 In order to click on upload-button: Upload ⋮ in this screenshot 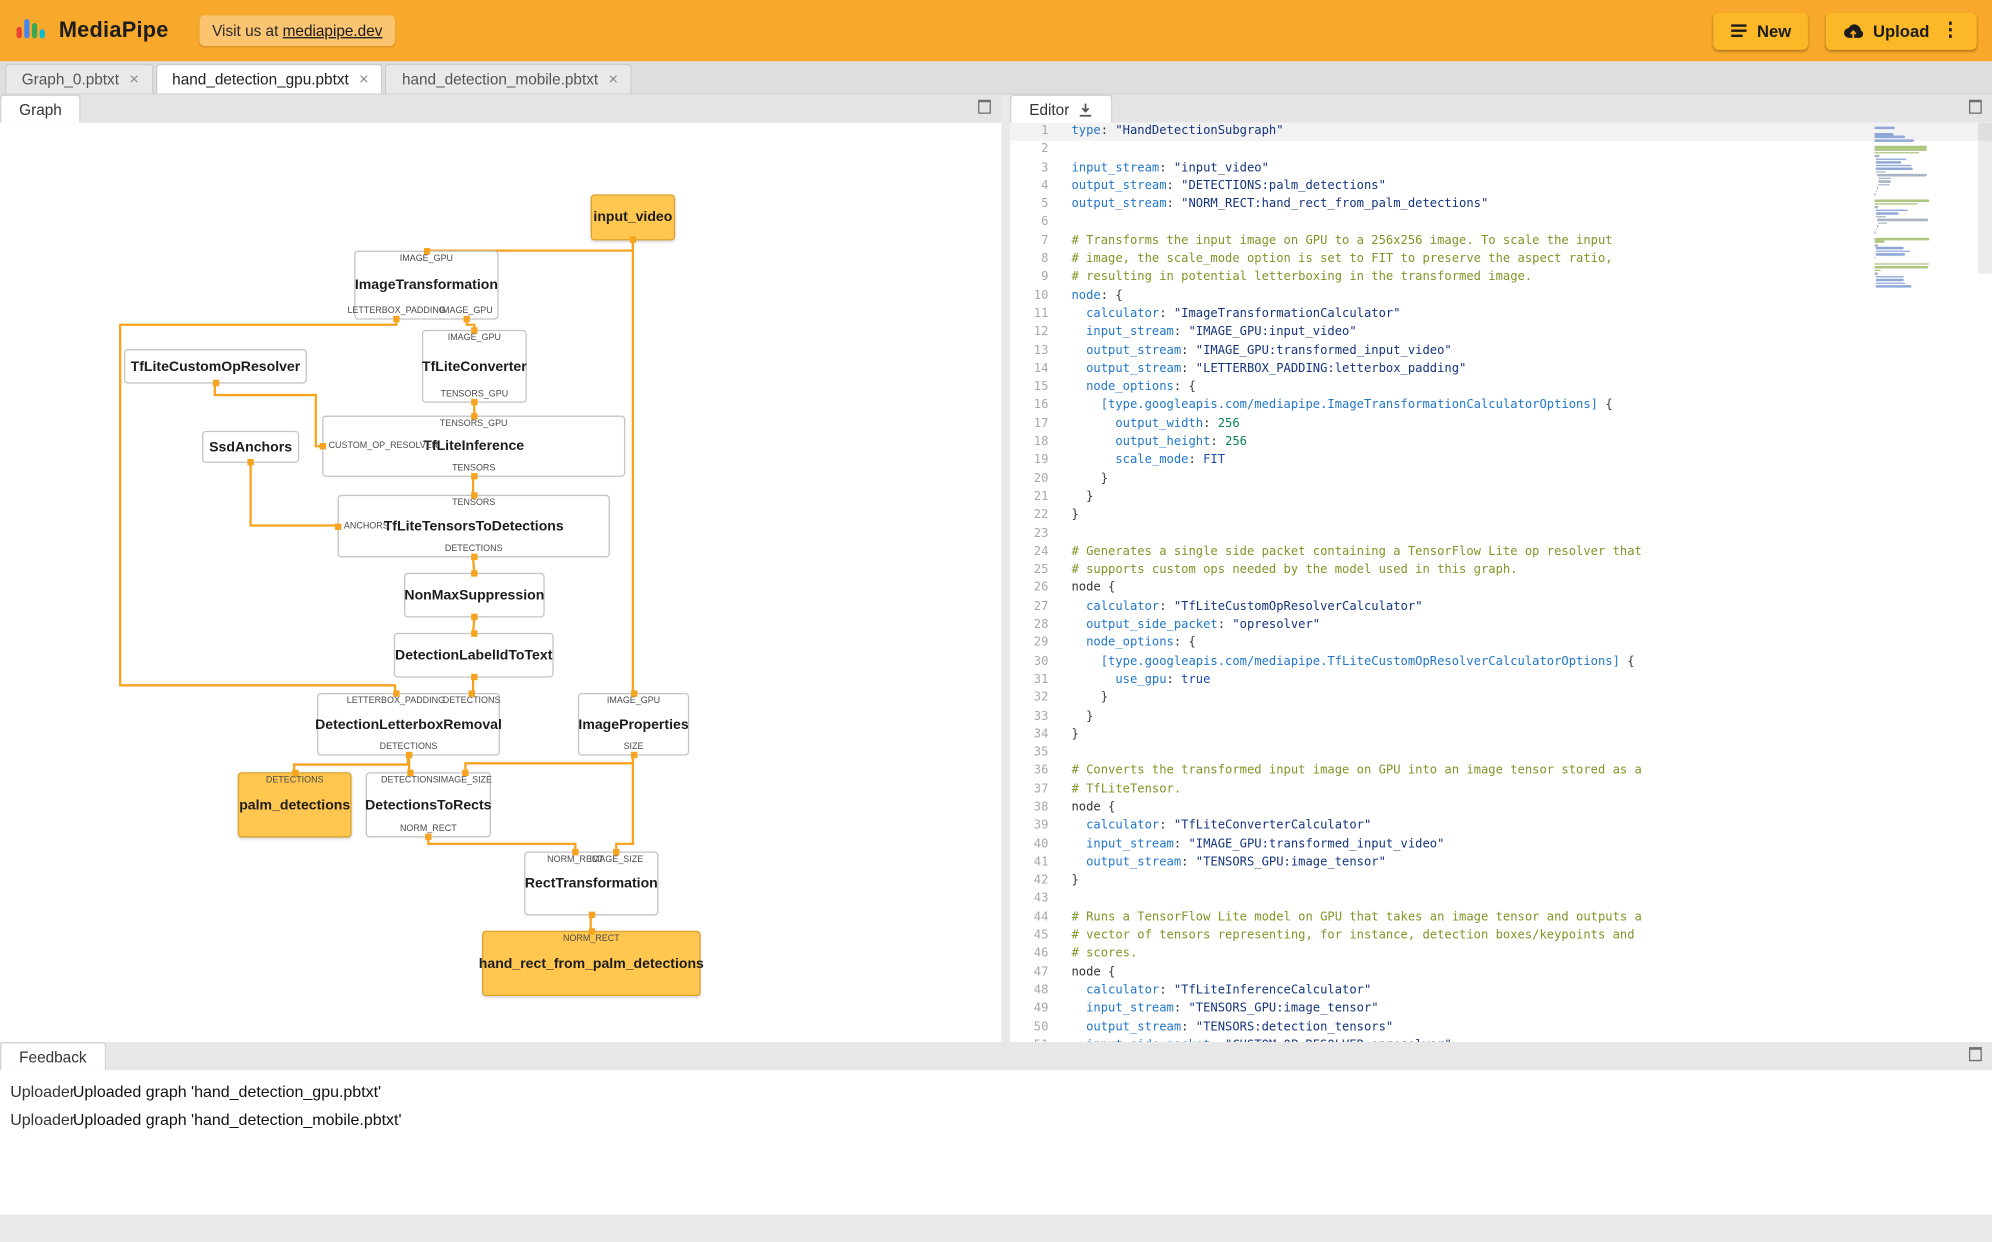, I will do `click(1901, 31)`.